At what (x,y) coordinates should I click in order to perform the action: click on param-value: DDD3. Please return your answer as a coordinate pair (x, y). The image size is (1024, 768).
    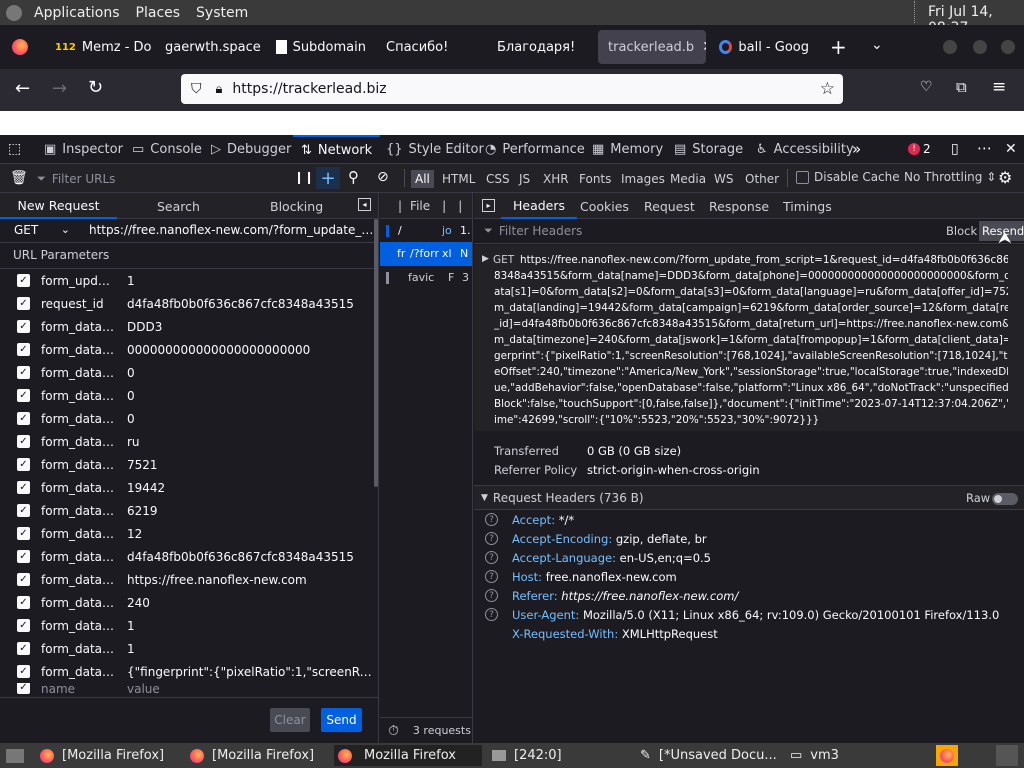
    Looking at the image, I should click on (250, 327).